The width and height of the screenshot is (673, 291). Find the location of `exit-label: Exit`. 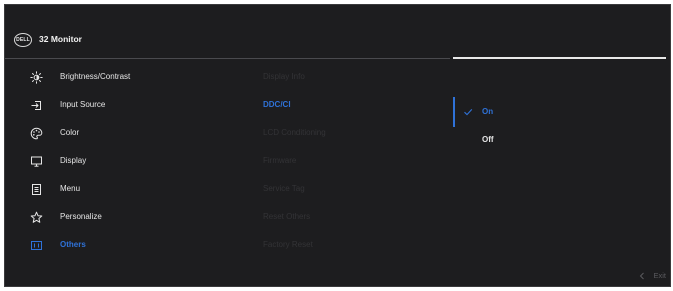

exit-label: Exit is located at coordinates (659, 275).